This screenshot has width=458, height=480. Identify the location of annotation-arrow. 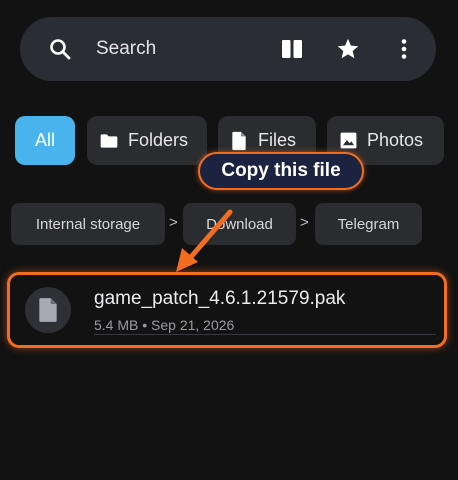
(204, 240).